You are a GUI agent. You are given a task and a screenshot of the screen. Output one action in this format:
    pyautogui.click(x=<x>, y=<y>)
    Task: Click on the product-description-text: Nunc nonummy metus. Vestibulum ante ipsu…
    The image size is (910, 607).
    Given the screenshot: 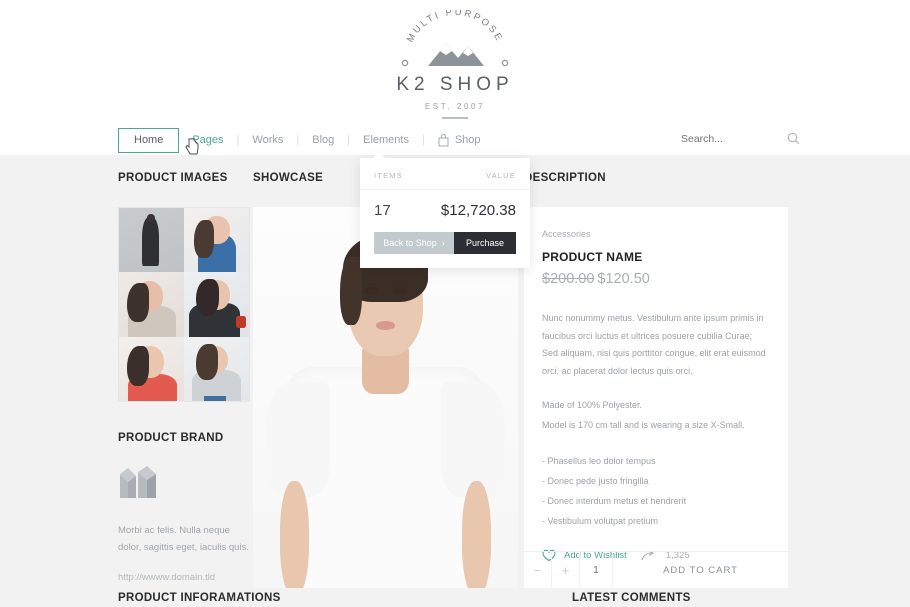 What is the action you would take?
    pyautogui.click(x=654, y=344)
    